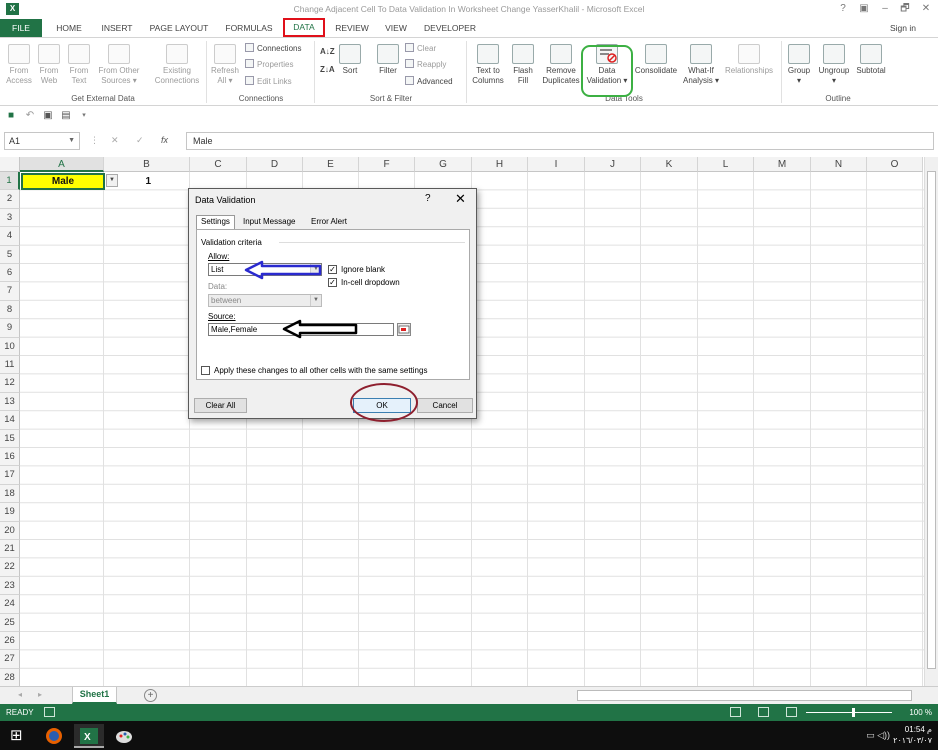 Image resolution: width=938 pixels, height=750 pixels. What do you see at coordinates (388, 60) in the screenshot?
I see `filter-button: Filter` at bounding box center [388, 60].